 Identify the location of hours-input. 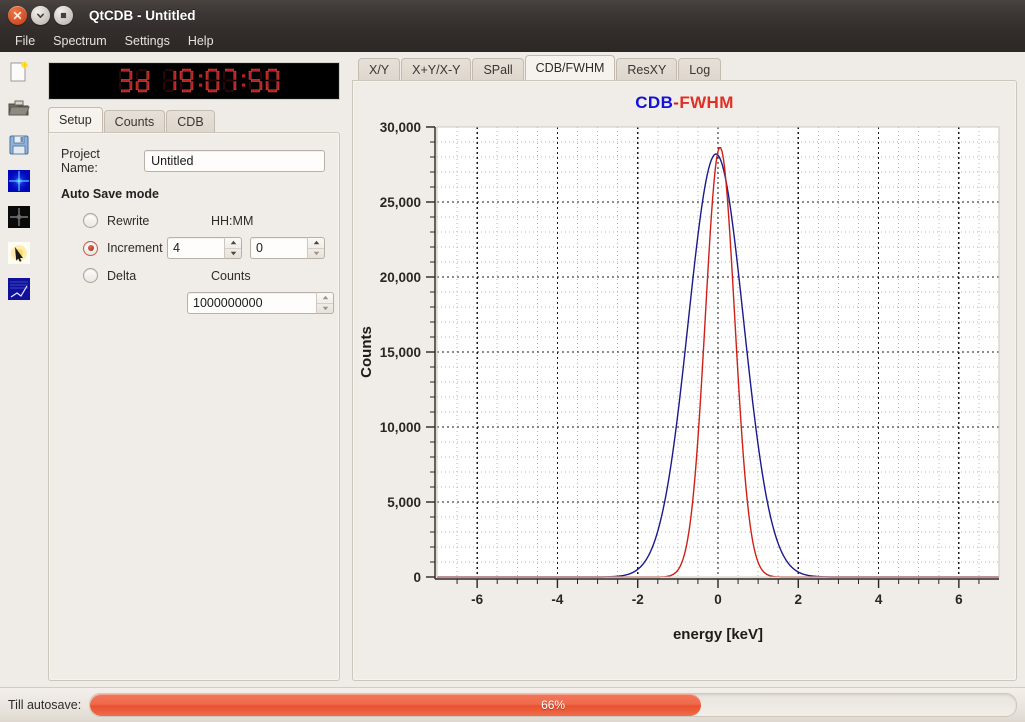
(195, 248).